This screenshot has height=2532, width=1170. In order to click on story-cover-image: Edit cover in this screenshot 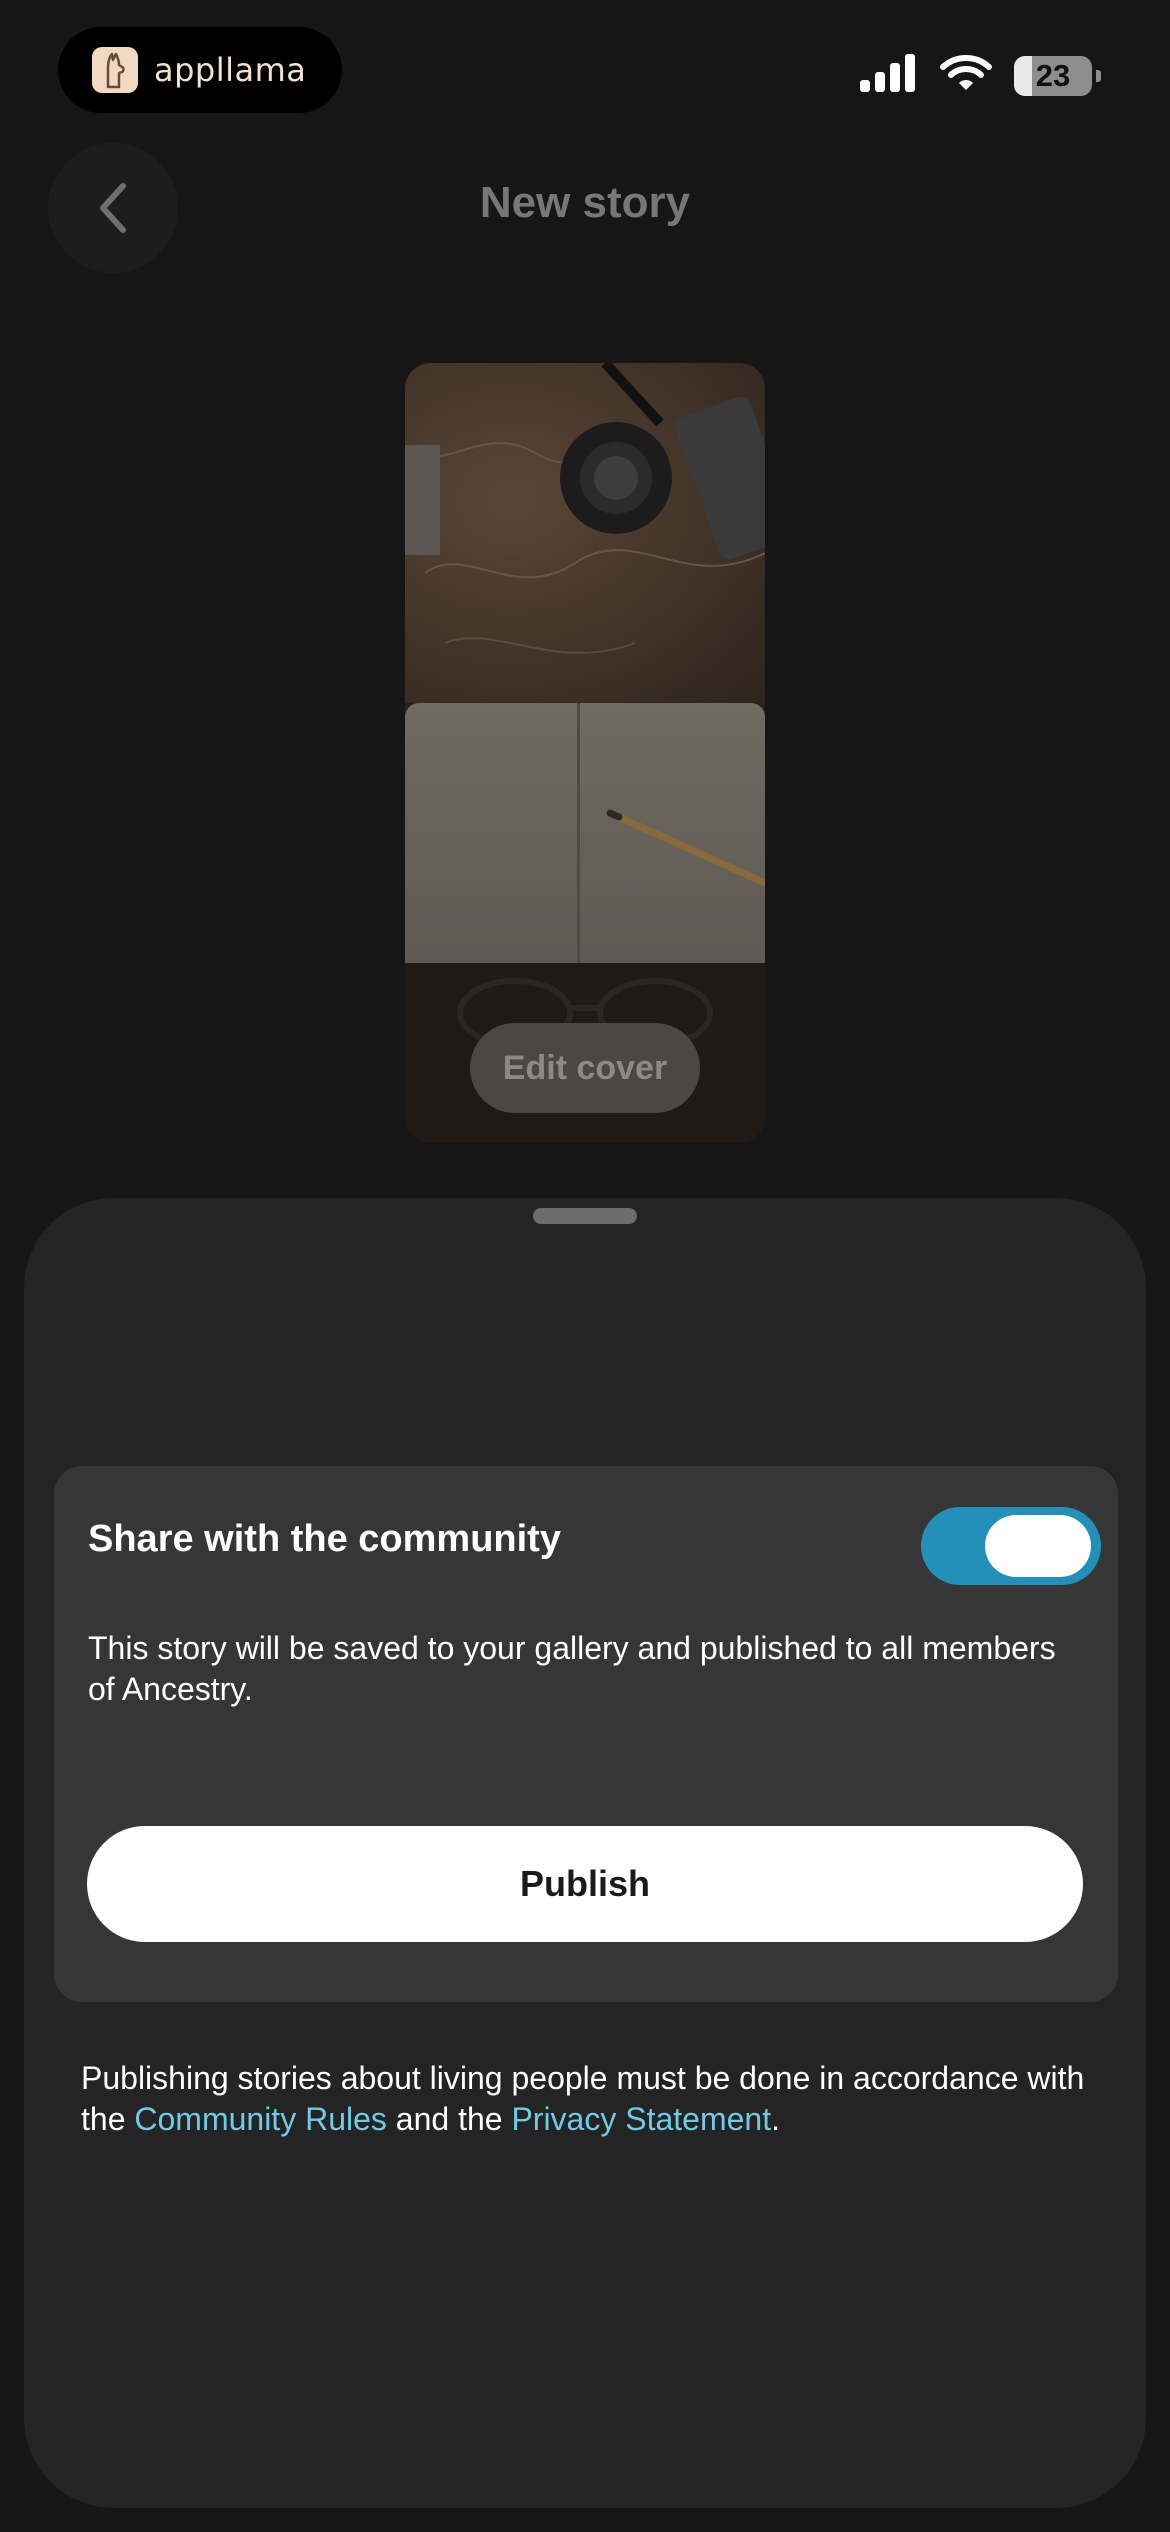, I will do `click(585, 753)`.